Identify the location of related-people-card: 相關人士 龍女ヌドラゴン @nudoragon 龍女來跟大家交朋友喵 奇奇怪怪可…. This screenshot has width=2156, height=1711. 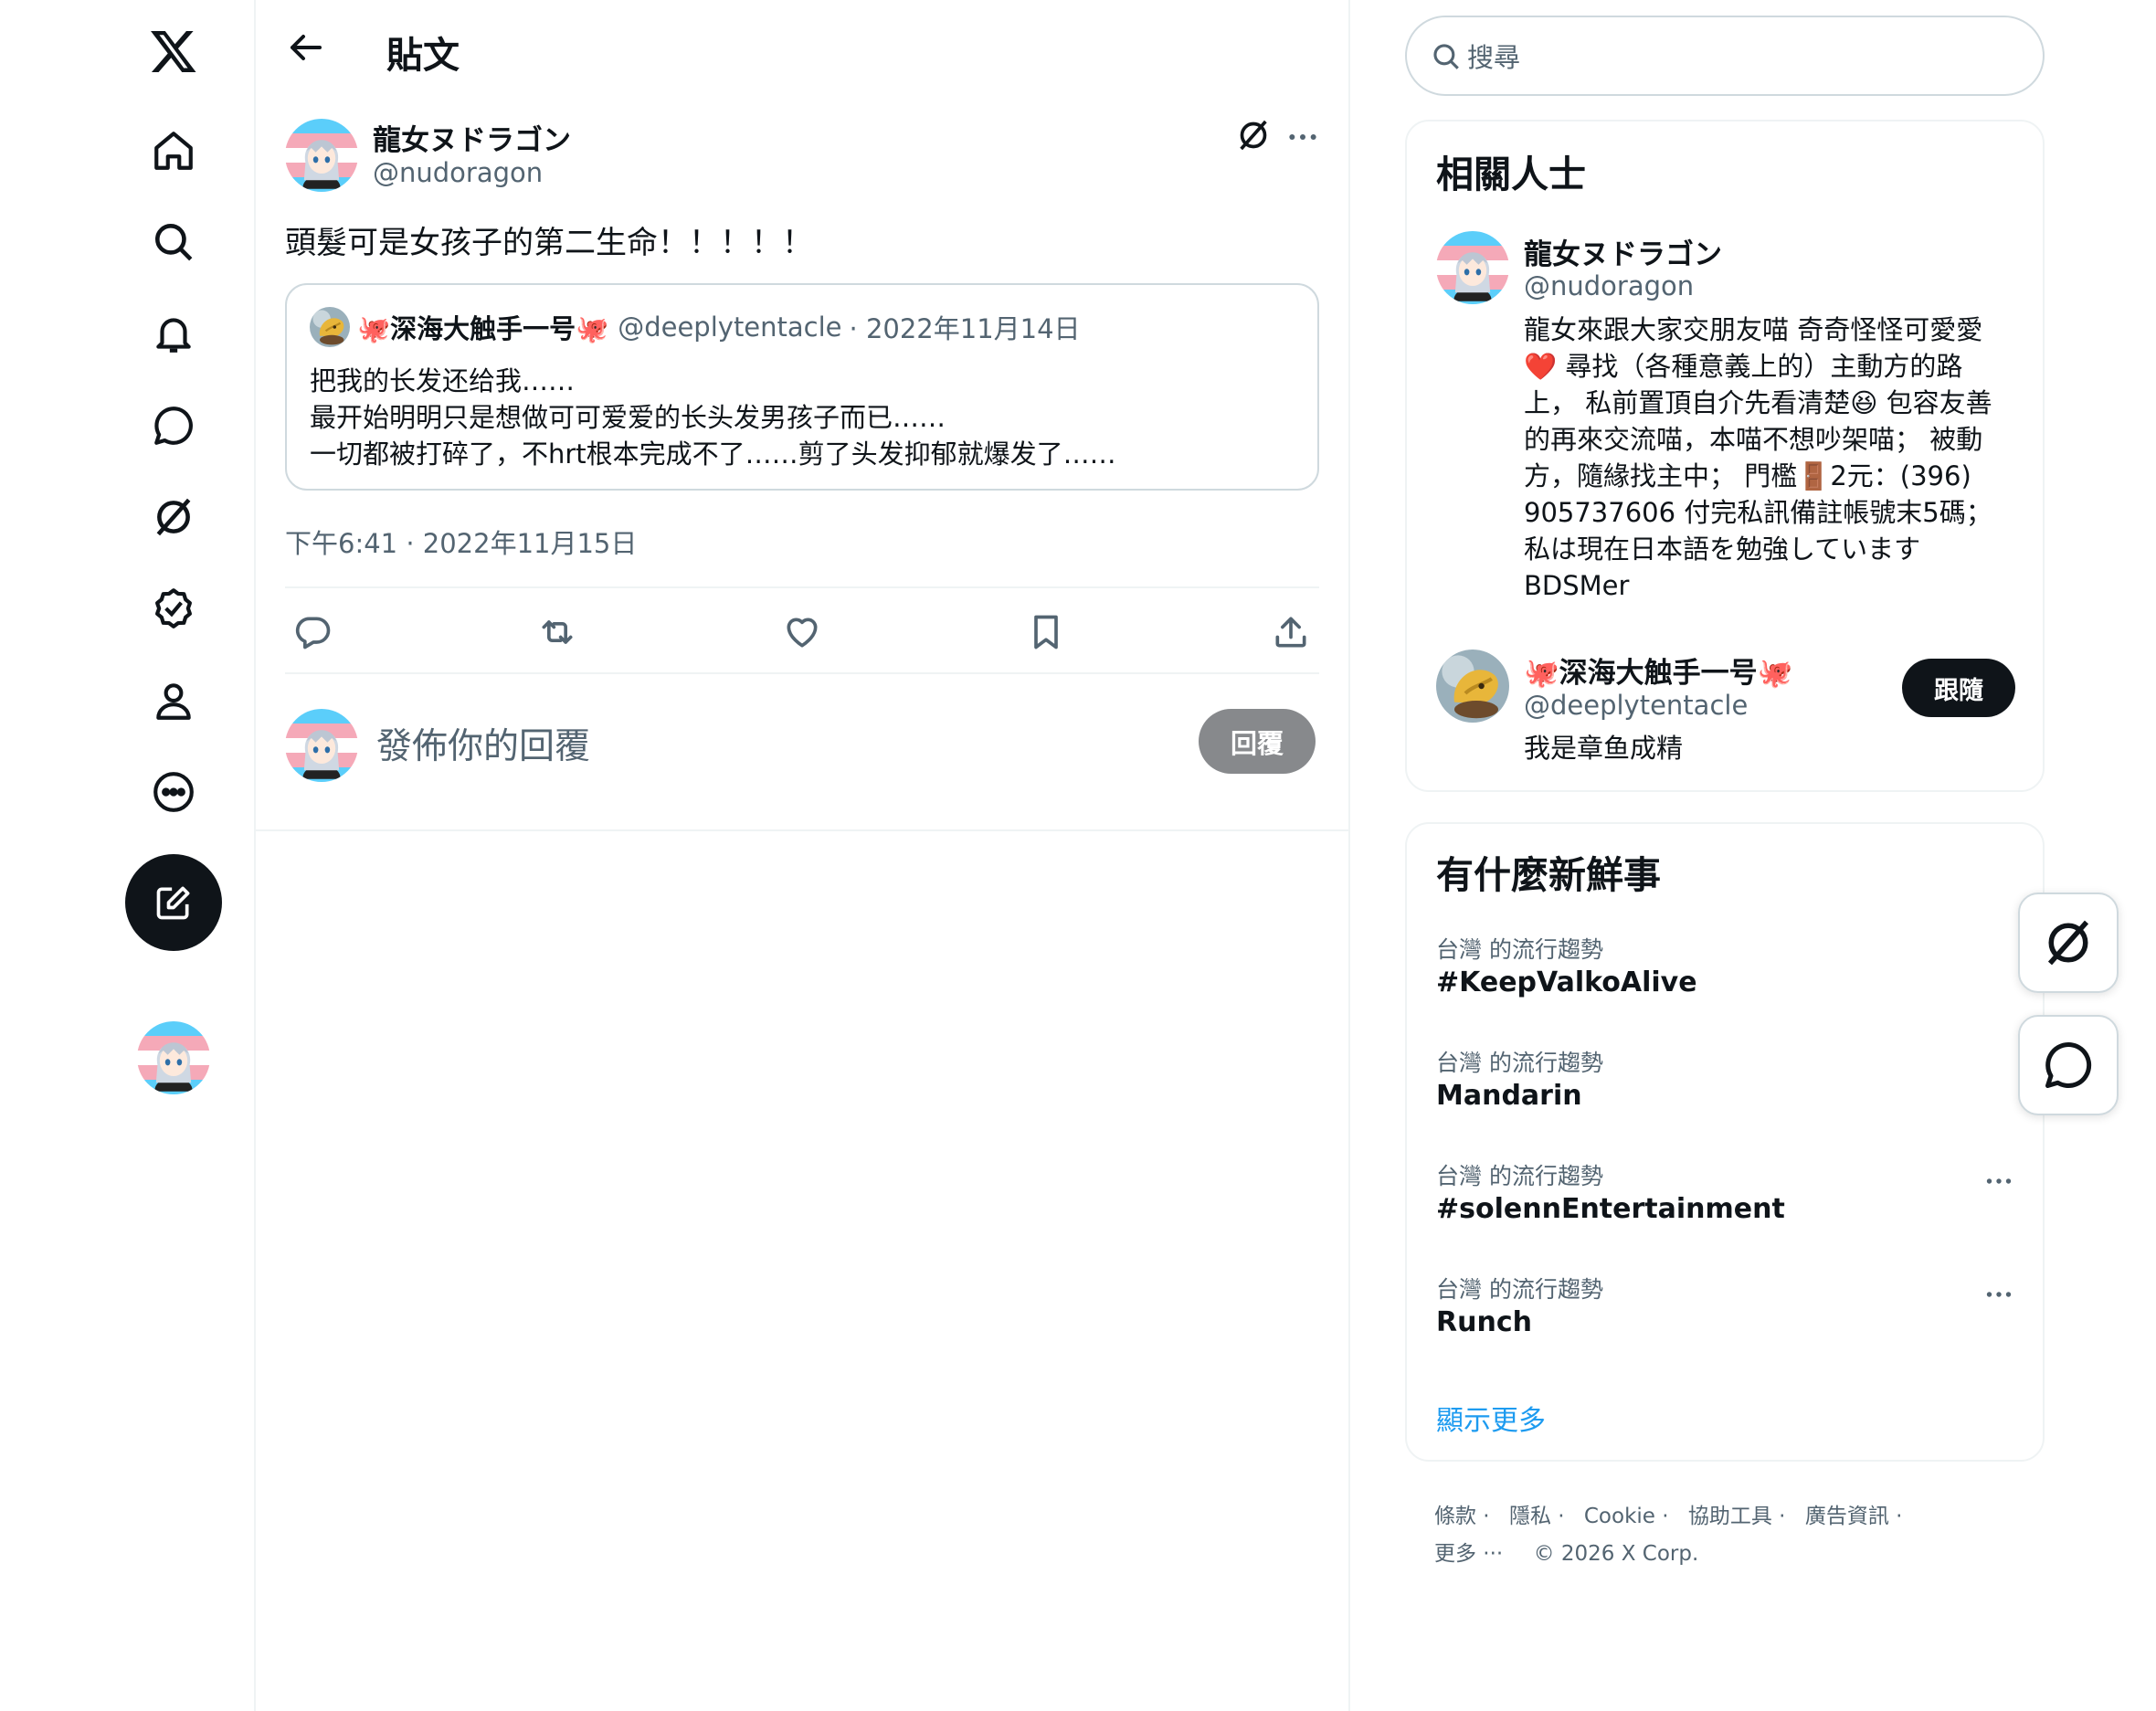
(1725, 456).